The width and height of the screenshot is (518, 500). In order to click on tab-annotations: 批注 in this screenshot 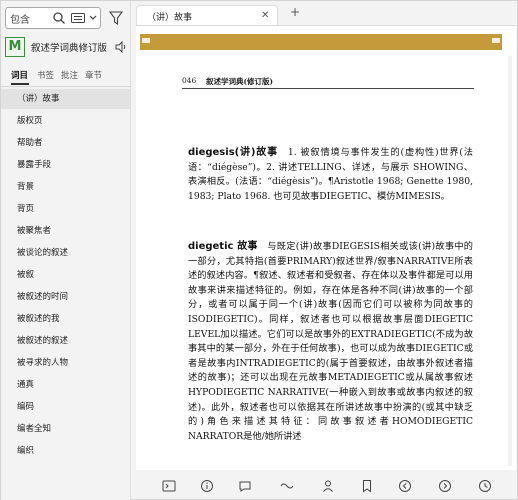, I will do `click(69, 75)`.